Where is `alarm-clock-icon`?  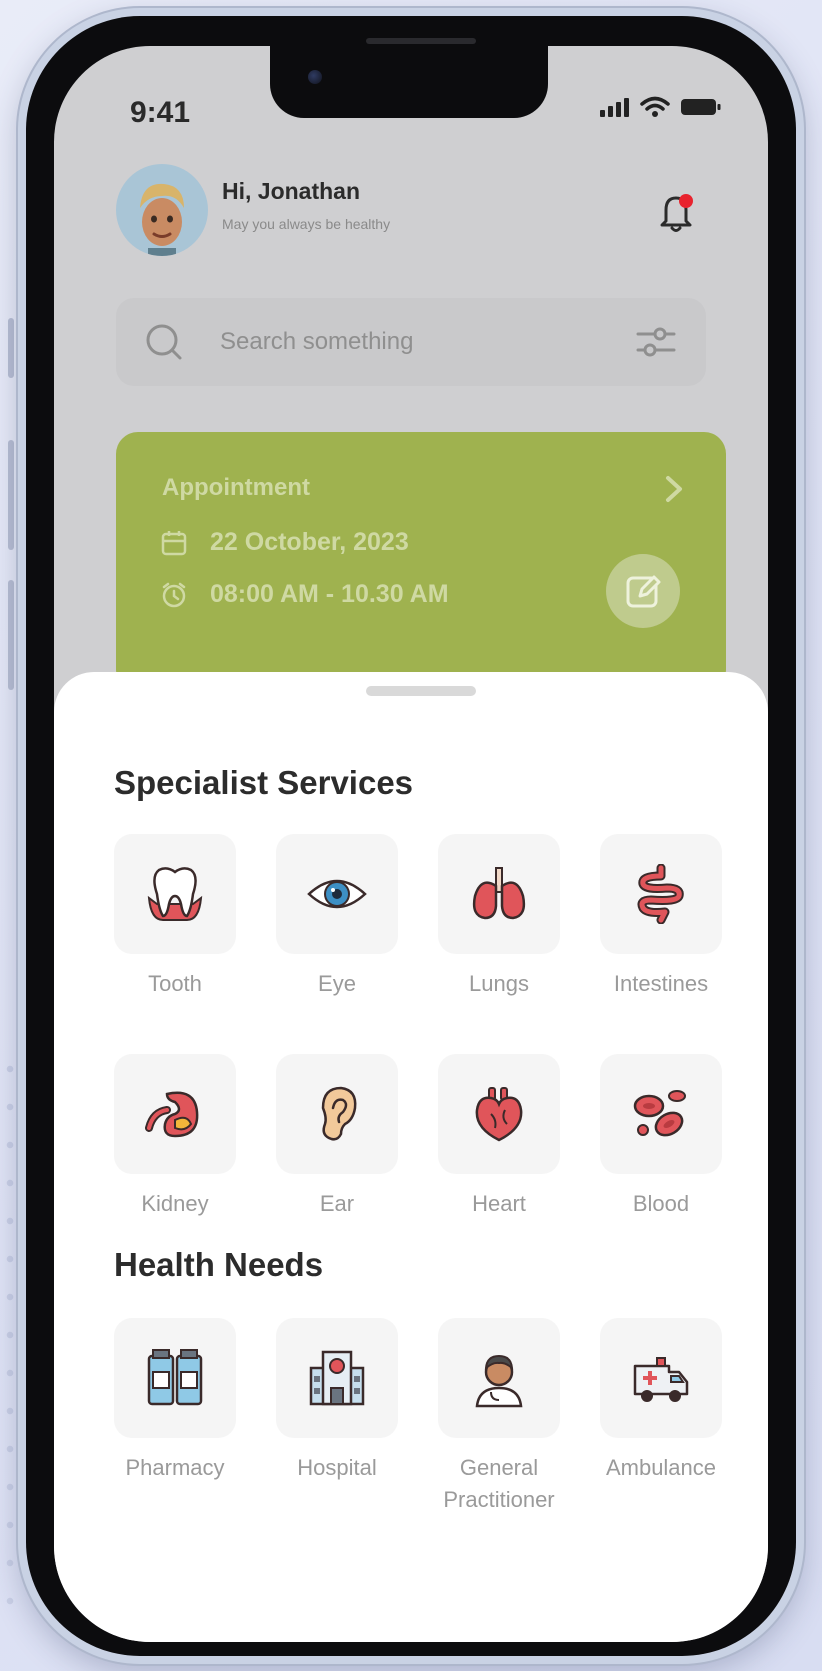
alarm-clock-icon is located at coordinates (174, 594).